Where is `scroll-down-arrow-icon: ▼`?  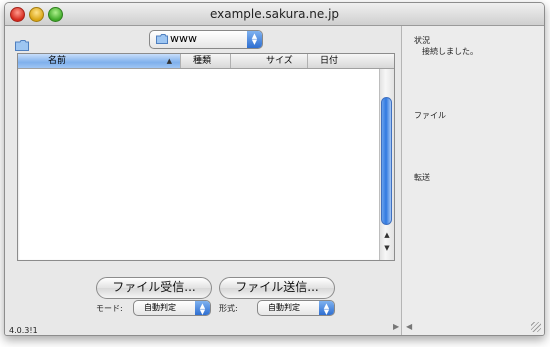 scroll-down-arrow-icon: ▼ is located at coordinates (387, 248).